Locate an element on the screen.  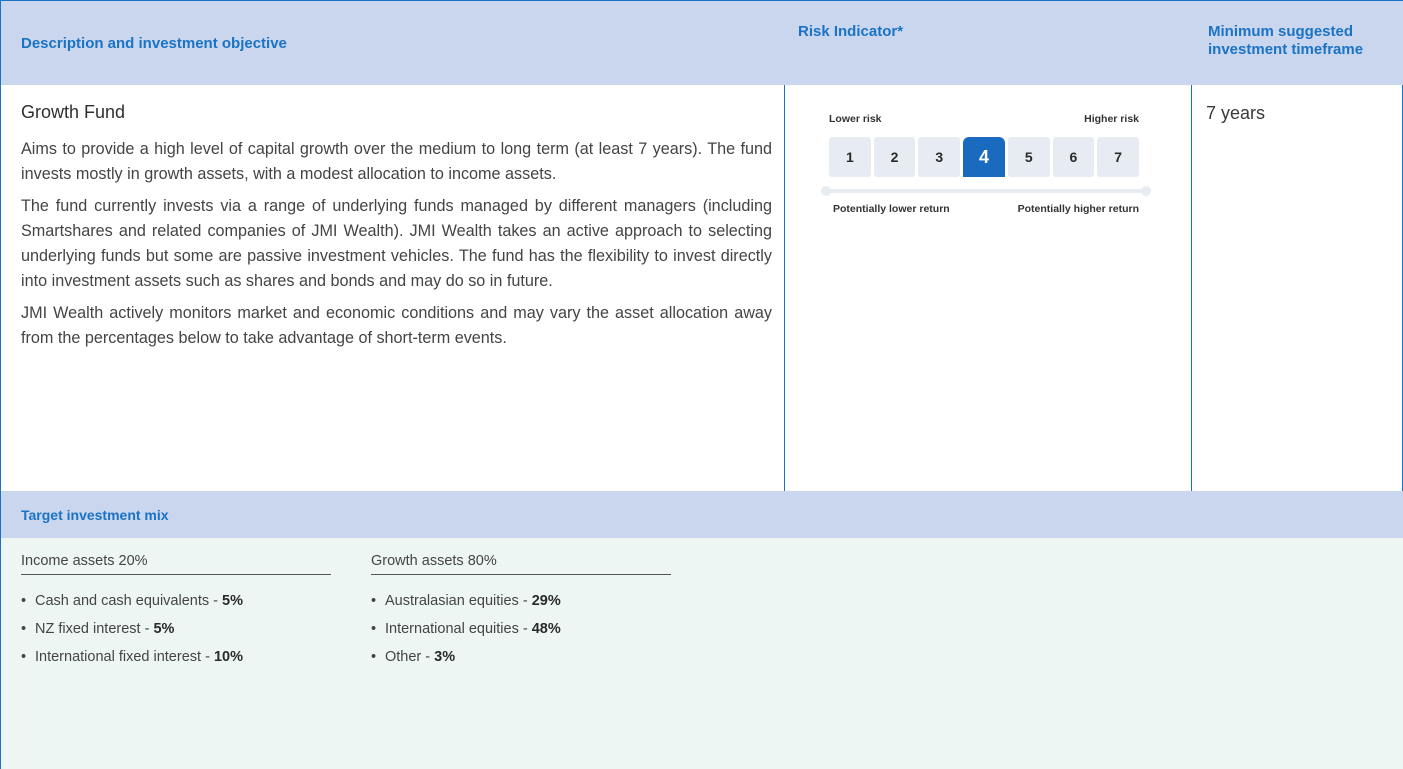
investment-mix-header: Target investment mix is located at coordinates (702, 514).